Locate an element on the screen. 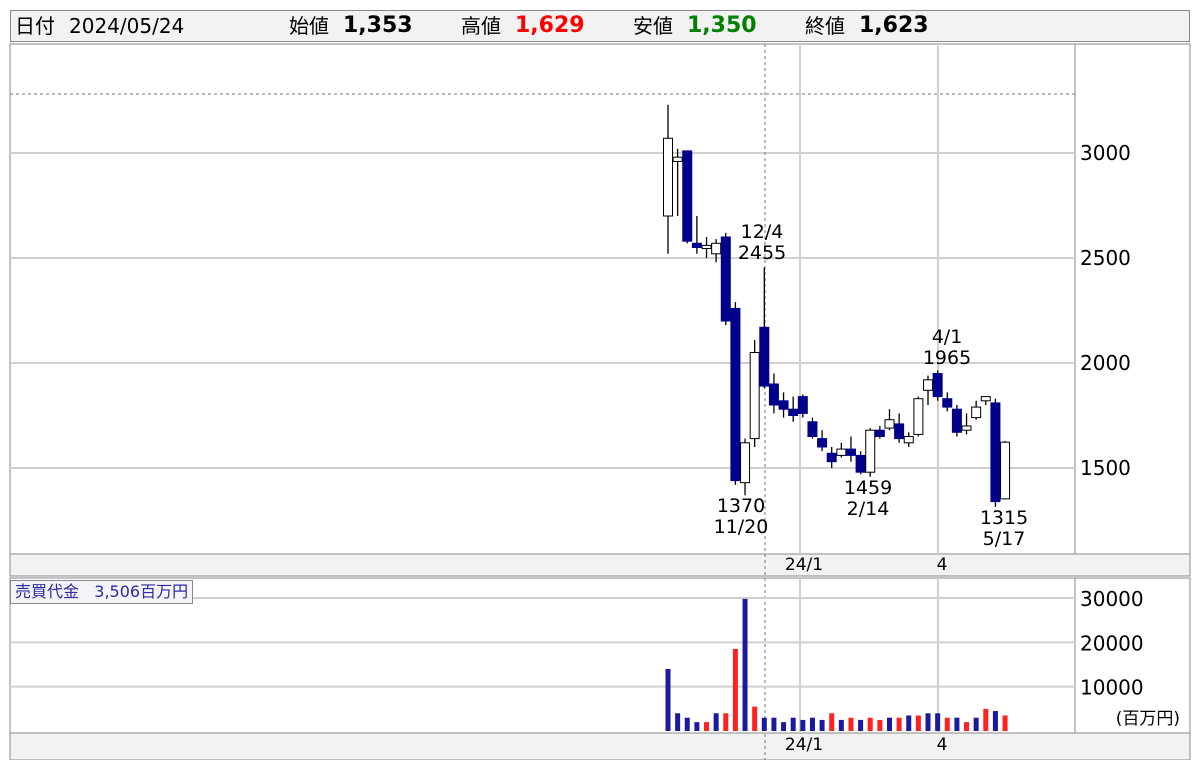  volume-x-tick-label: 24/1 is located at coordinates (804, 745).